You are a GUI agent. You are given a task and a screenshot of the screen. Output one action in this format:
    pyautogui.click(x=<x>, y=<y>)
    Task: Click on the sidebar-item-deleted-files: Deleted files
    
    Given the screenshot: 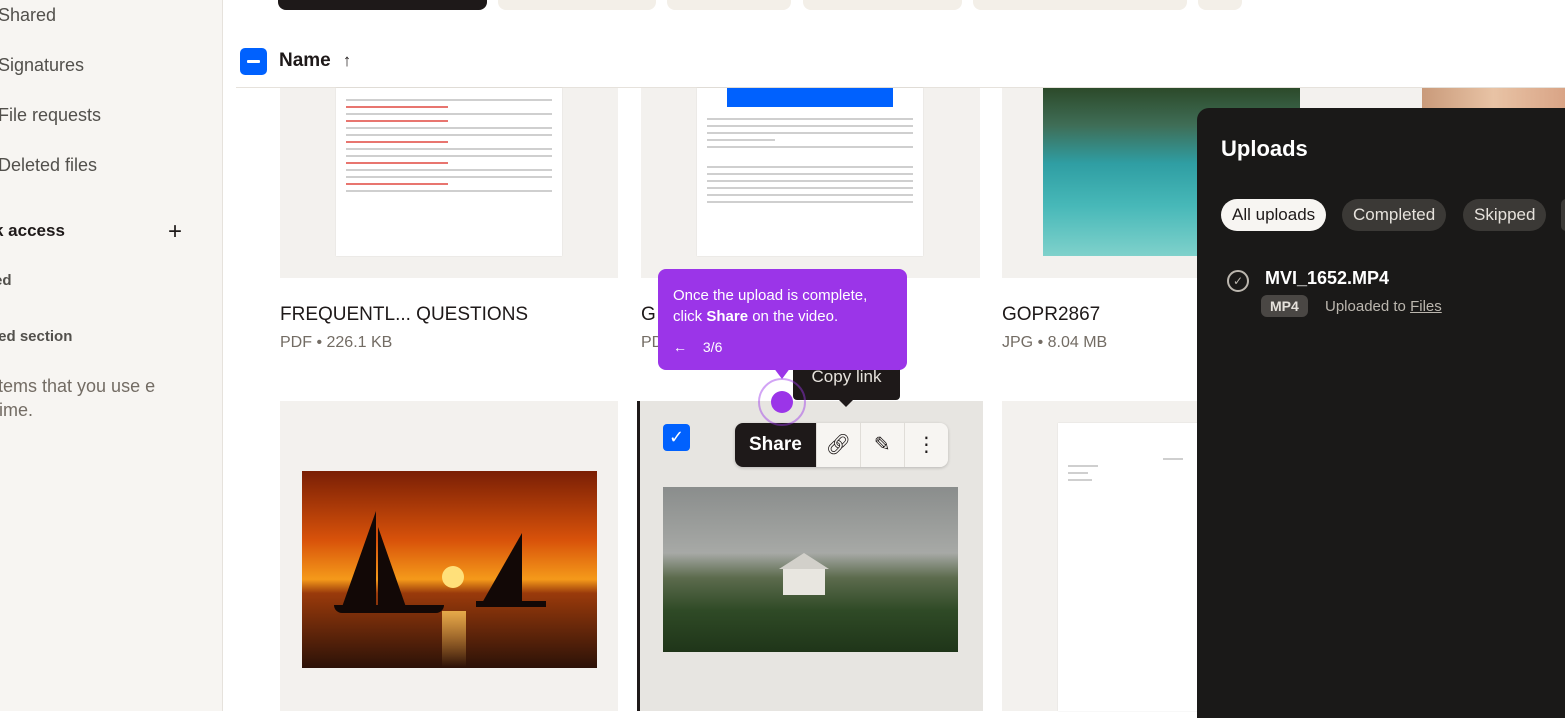 What is the action you would take?
    pyautogui.click(x=48, y=165)
    